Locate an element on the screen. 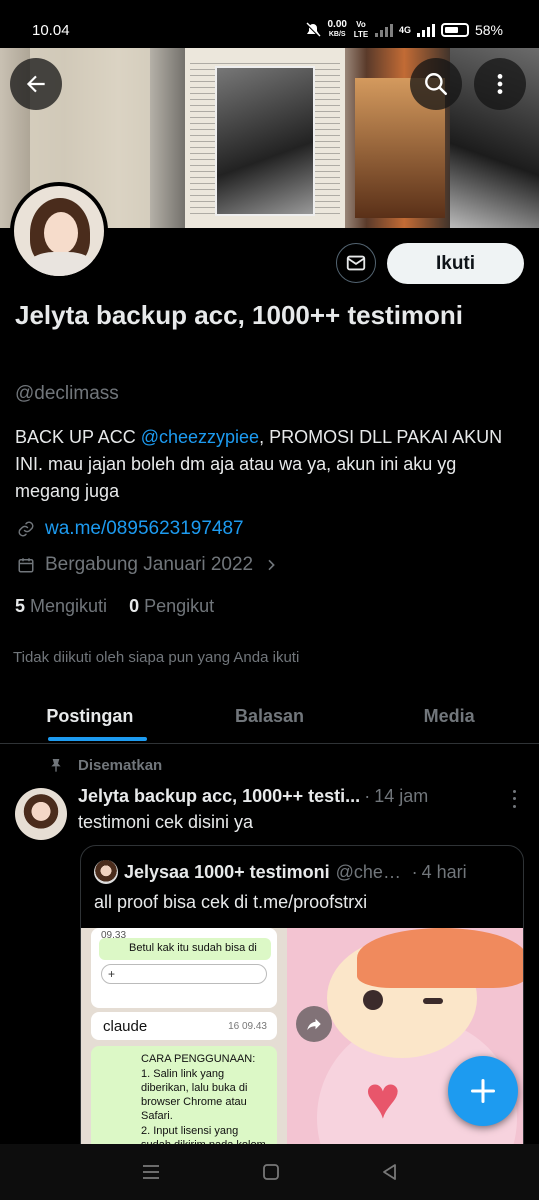 This screenshot has width=539, height=1200. post-time: 14 jam is located at coordinates (401, 796).